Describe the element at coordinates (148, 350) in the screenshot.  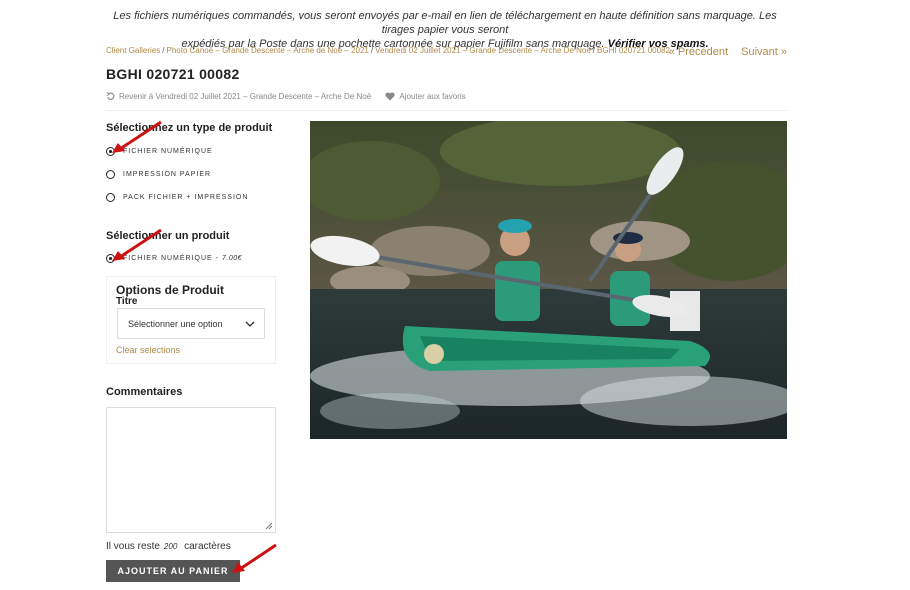
I see `clear-selections-link: Clear selections` at that location.